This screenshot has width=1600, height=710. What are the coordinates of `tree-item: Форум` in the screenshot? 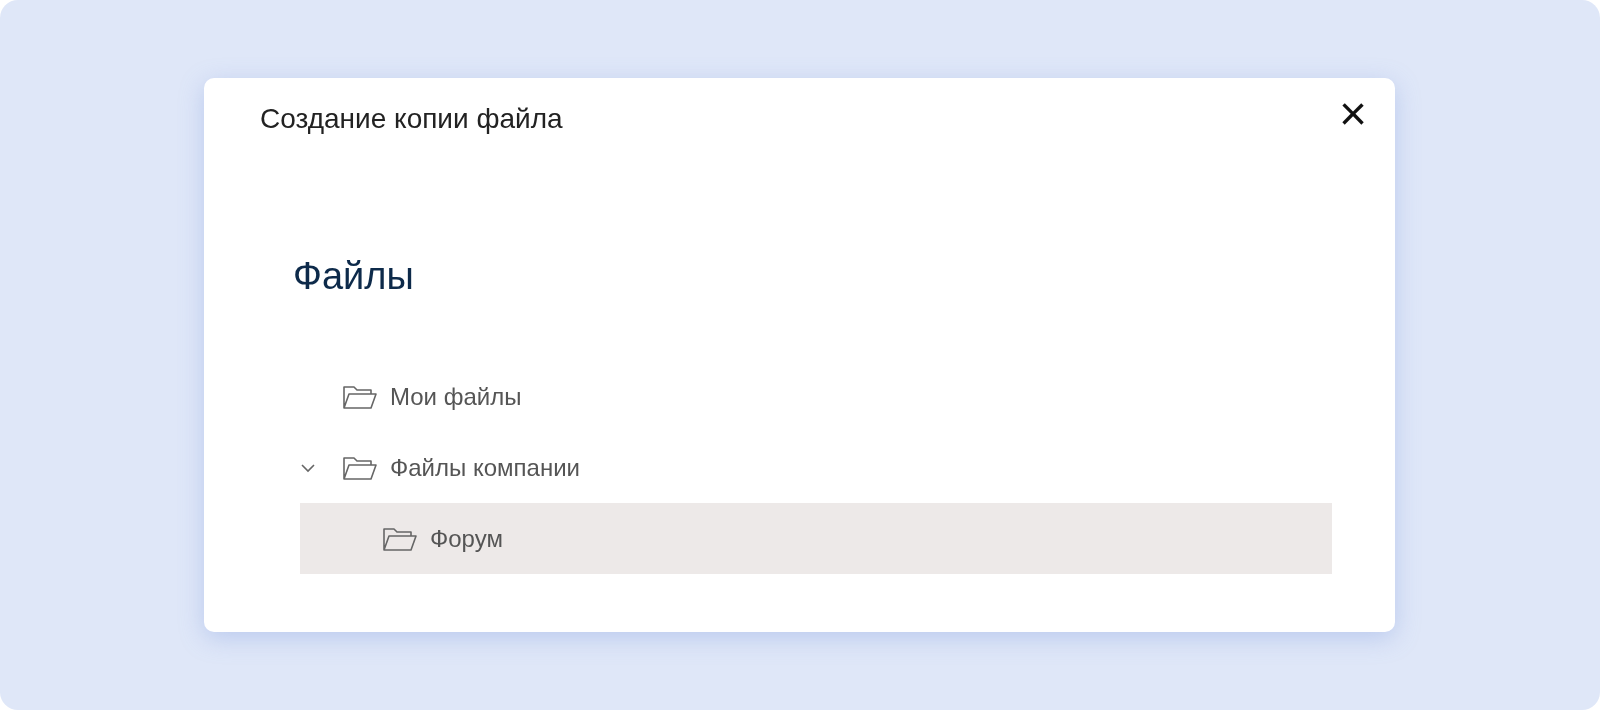 It's located at (816, 538).